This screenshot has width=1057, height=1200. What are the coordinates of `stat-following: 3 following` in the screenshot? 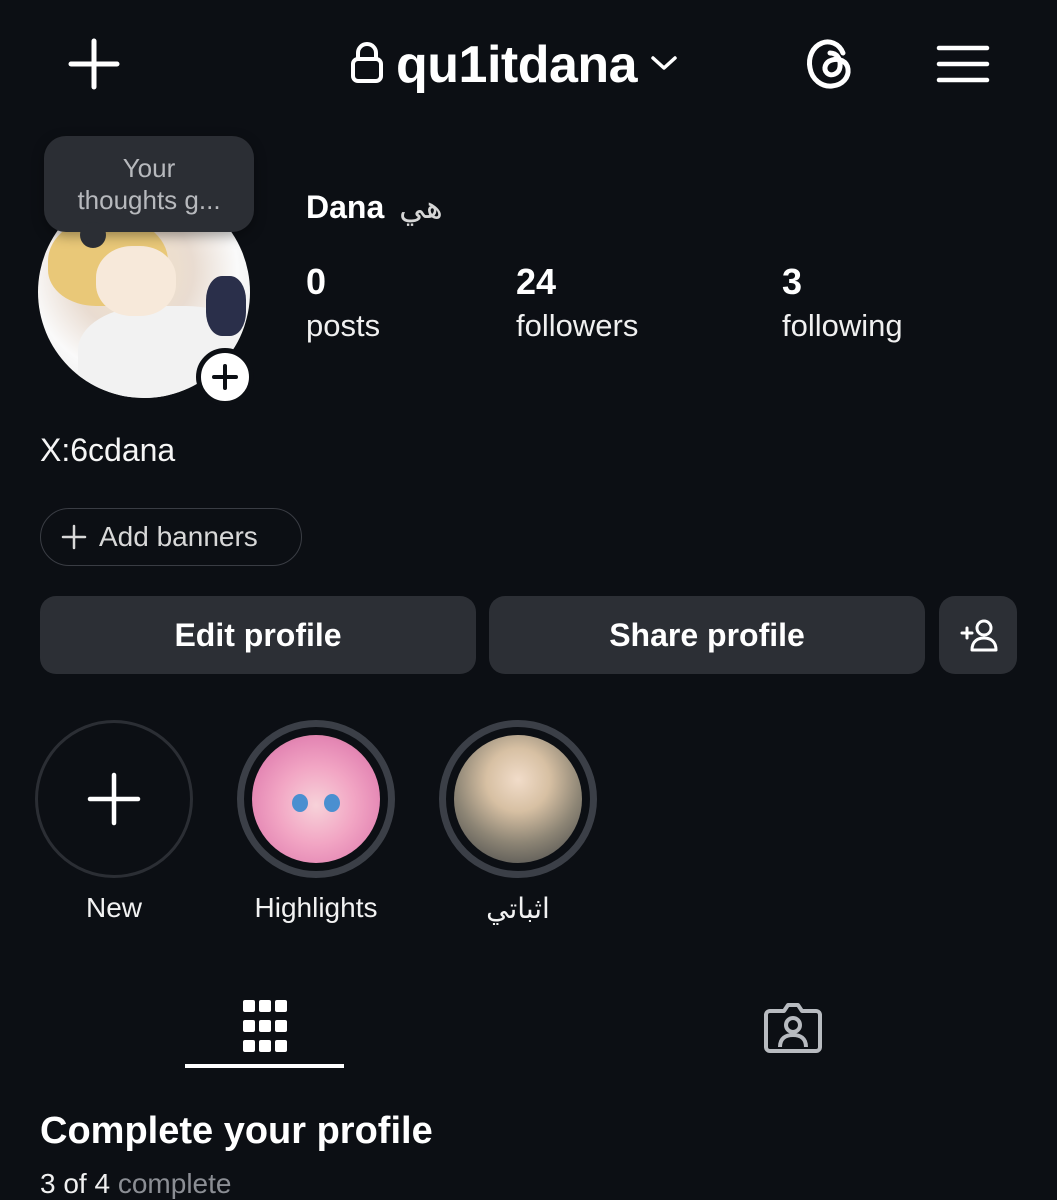 It's located at (842, 304).